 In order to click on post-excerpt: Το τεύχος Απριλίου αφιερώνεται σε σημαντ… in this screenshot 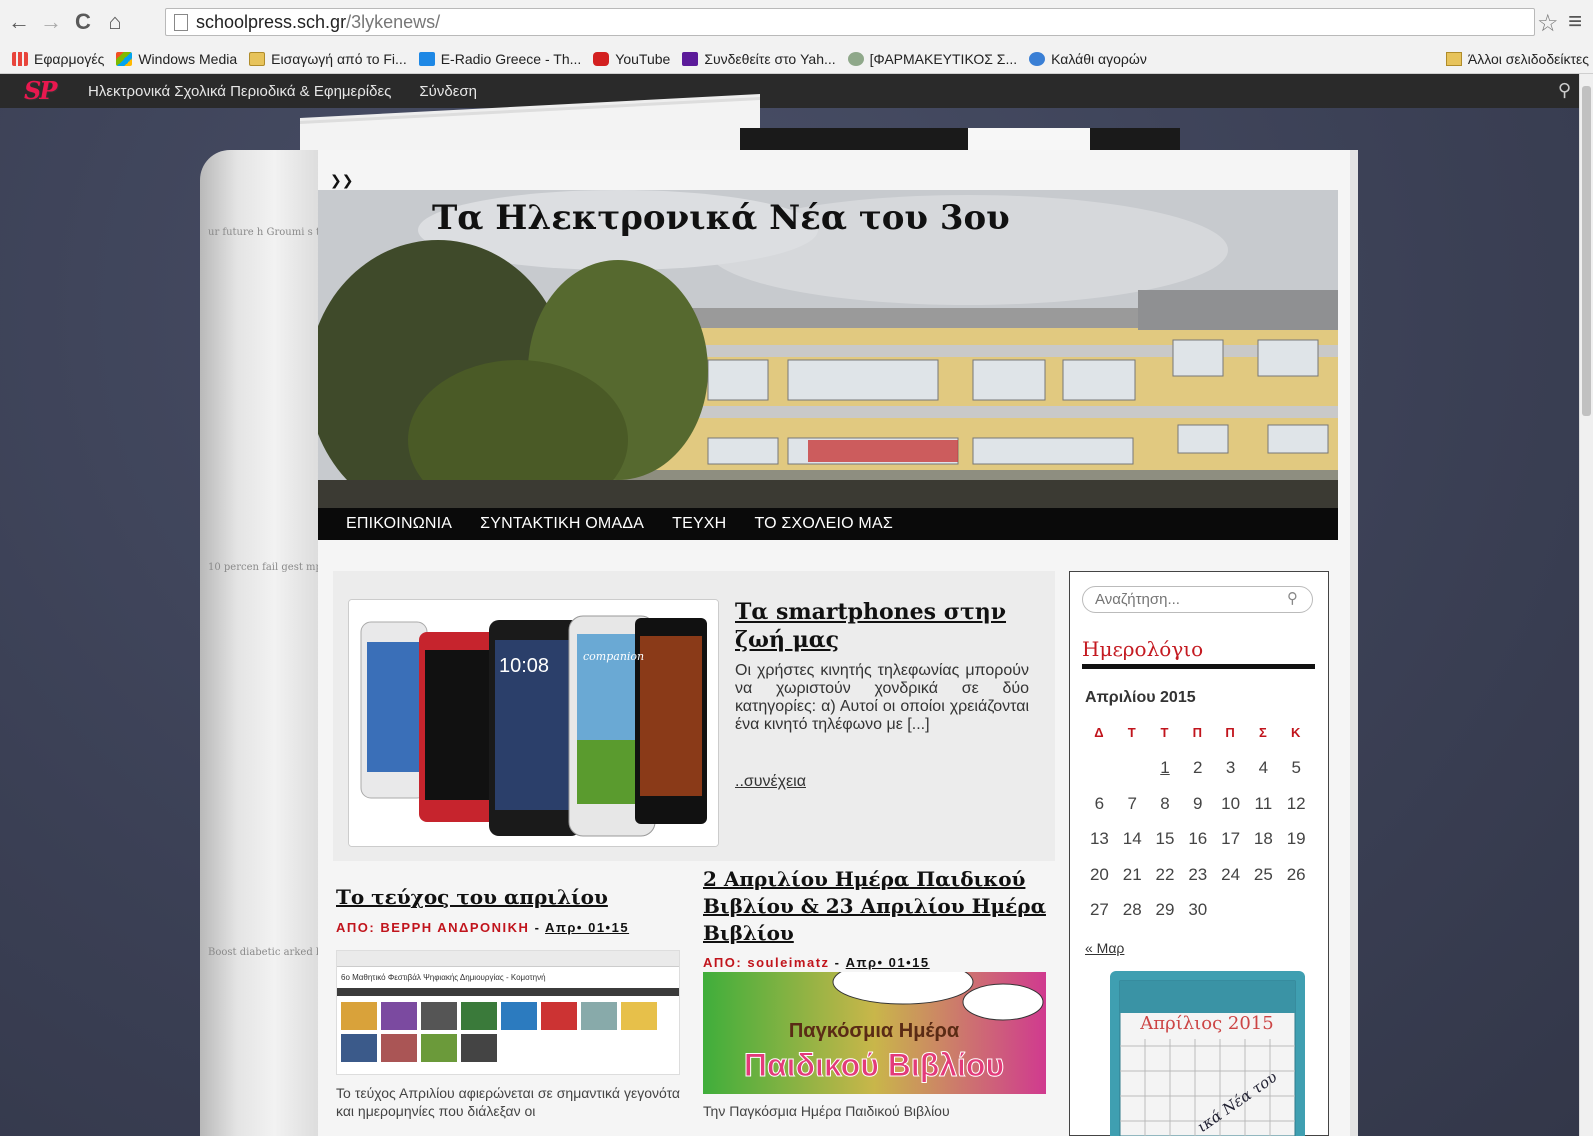, I will do `click(508, 1102)`.